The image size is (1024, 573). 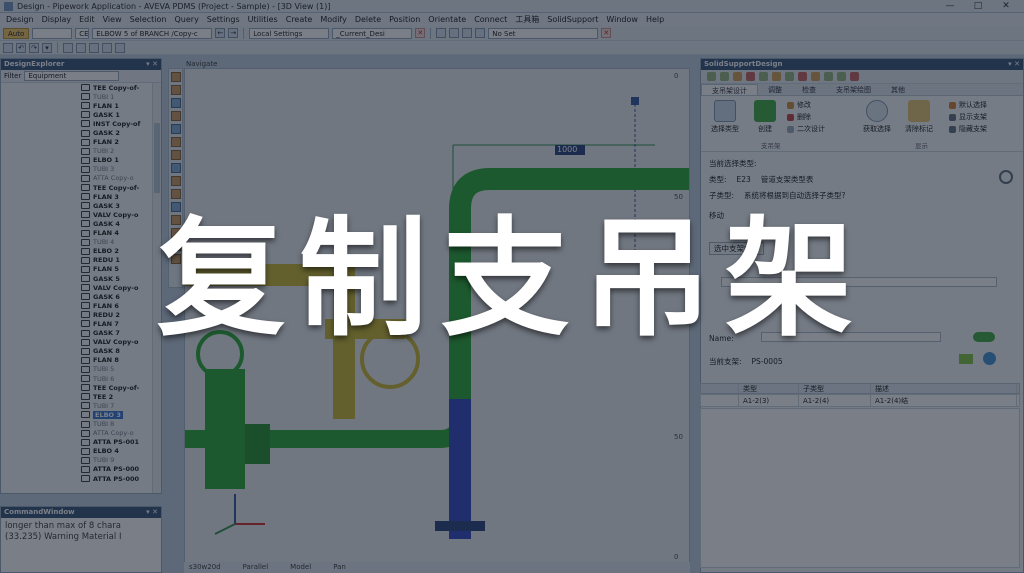 What do you see at coordinates (968, 129) in the screenshot?
I see `hide-support-button: 隐藏支架` at bounding box center [968, 129].